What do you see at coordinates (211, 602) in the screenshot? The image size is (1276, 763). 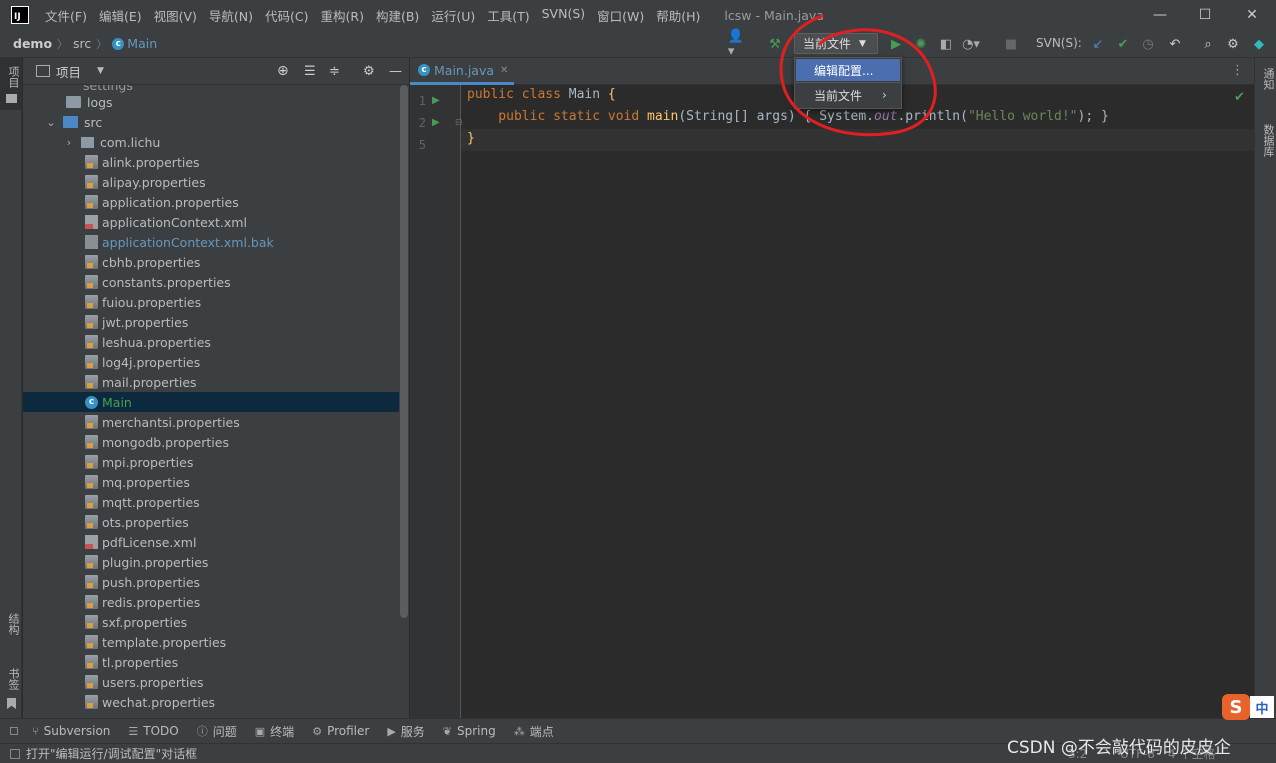 I see `tree-item-file: redis.properties` at bounding box center [211, 602].